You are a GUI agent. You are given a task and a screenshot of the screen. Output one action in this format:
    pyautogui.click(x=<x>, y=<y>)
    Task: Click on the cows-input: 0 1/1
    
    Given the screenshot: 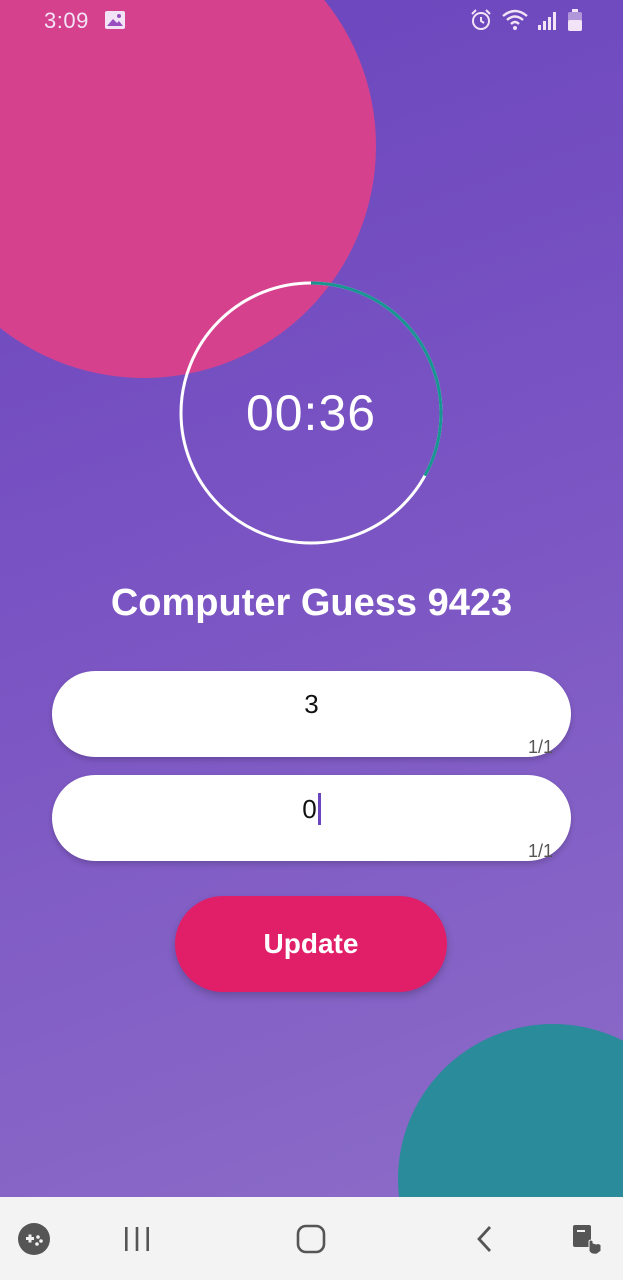 What is the action you would take?
    pyautogui.click(x=311, y=818)
    